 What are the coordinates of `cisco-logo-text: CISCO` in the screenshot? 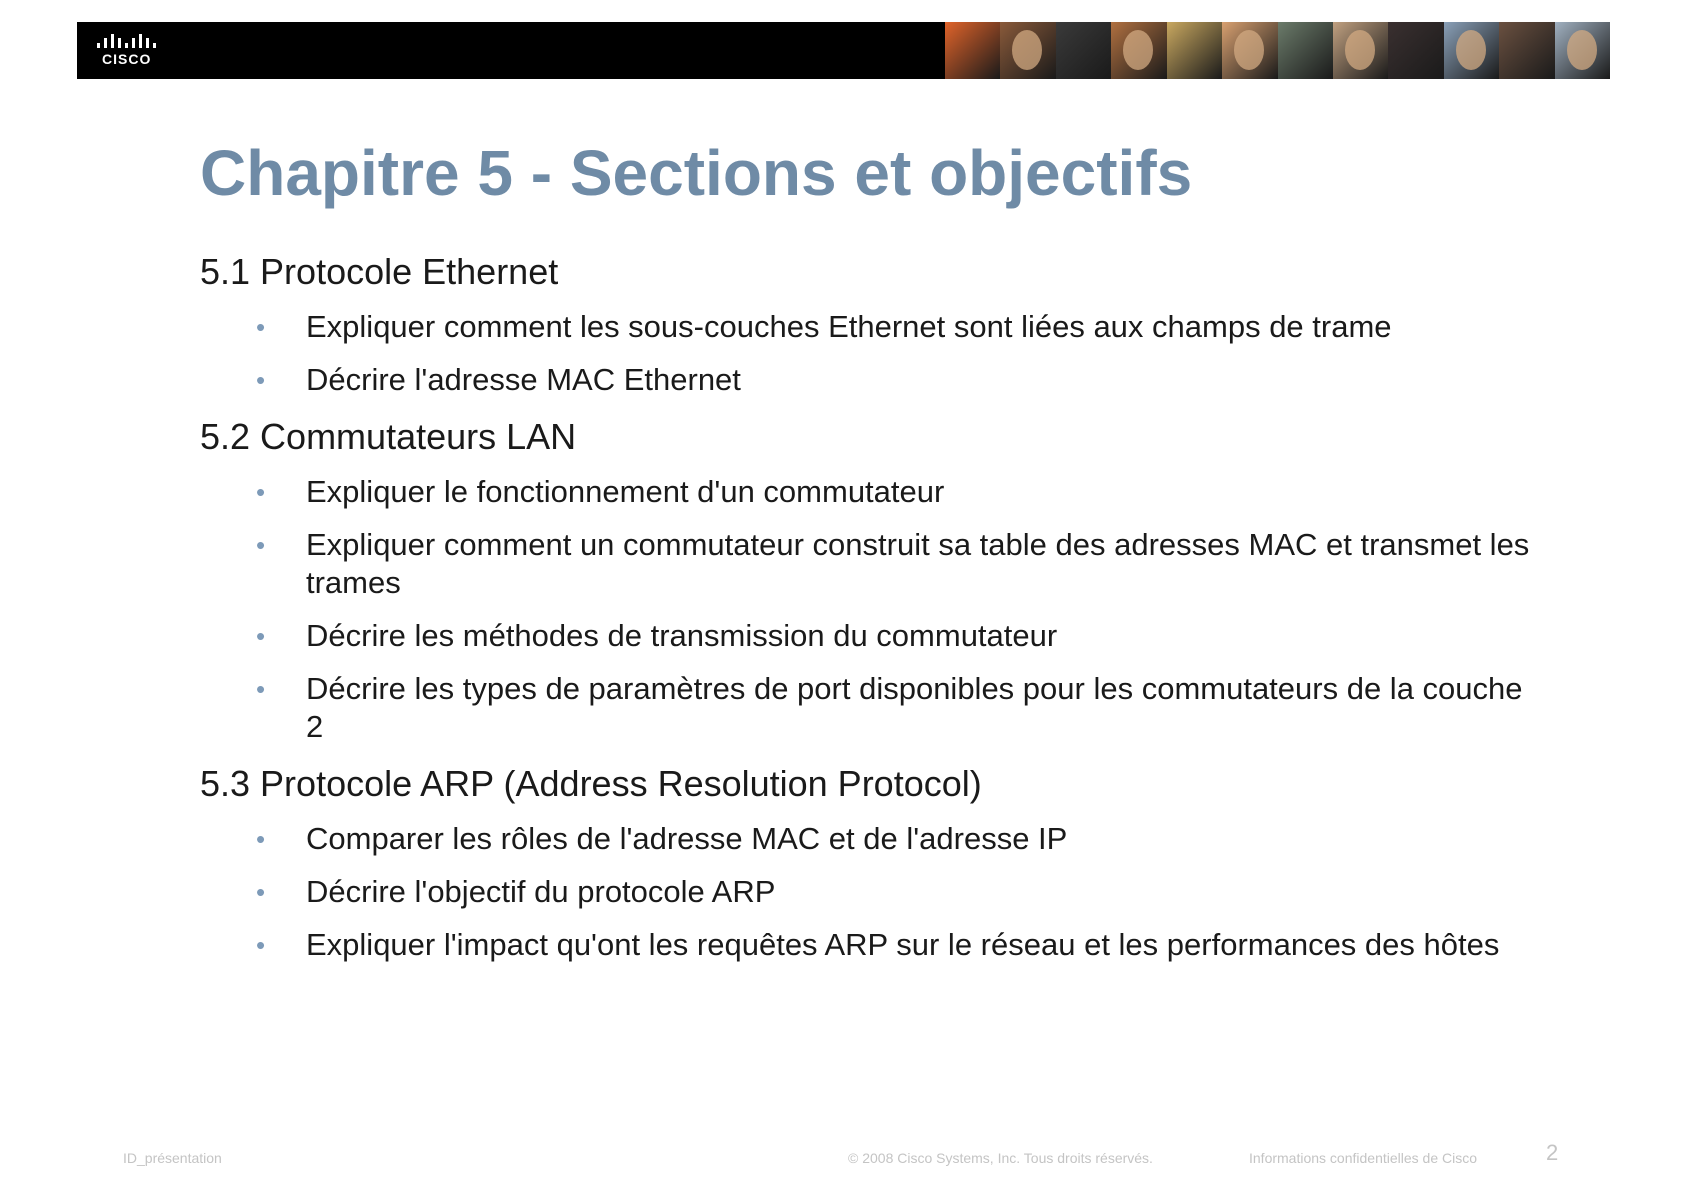 It's located at (127, 59).